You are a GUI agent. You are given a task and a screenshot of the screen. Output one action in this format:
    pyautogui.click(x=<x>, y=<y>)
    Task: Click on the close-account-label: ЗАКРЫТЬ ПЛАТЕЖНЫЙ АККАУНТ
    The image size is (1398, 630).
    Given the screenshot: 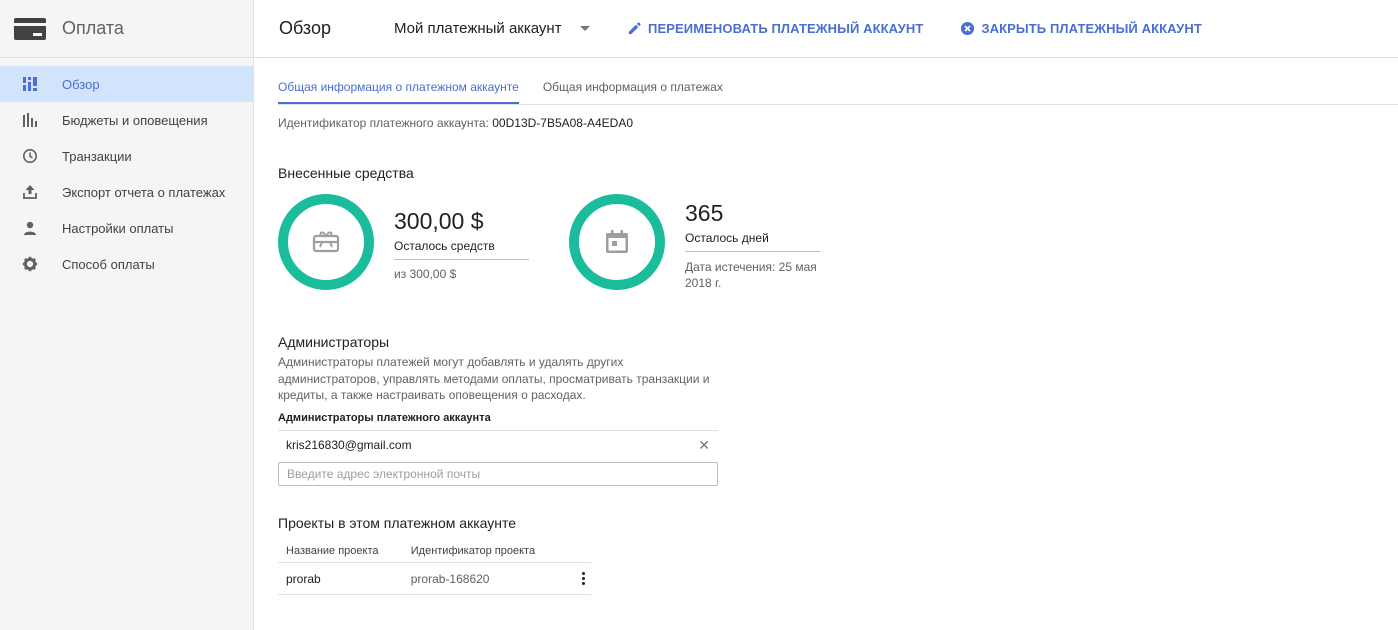 What is the action you would take?
    pyautogui.click(x=1091, y=28)
    